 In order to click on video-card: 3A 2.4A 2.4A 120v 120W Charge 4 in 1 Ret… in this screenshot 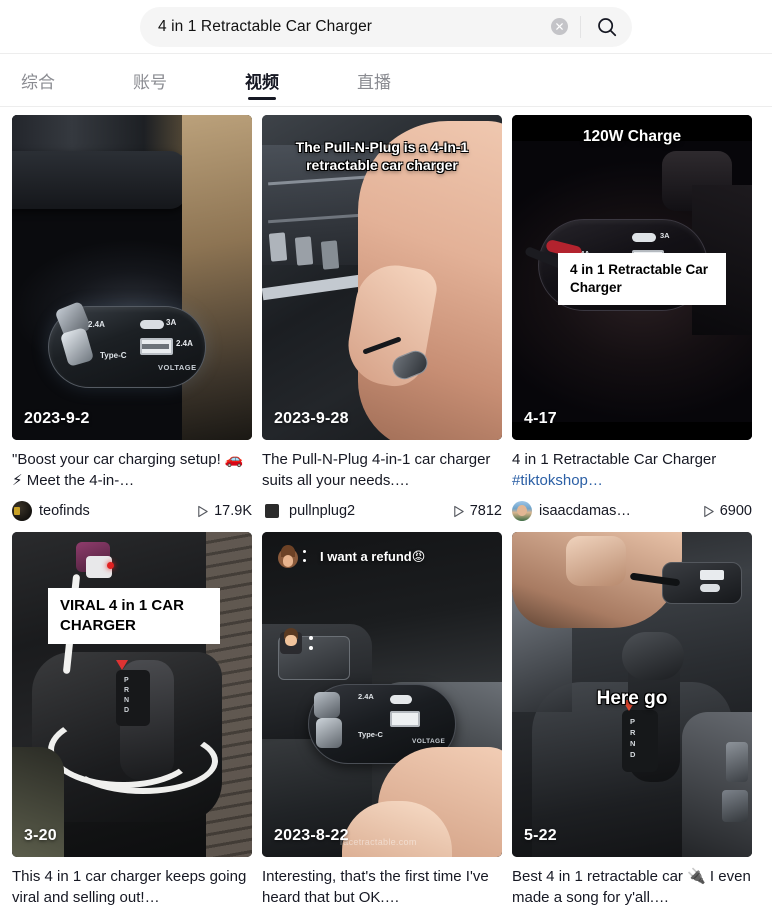, I will do `click(632, 318)`.